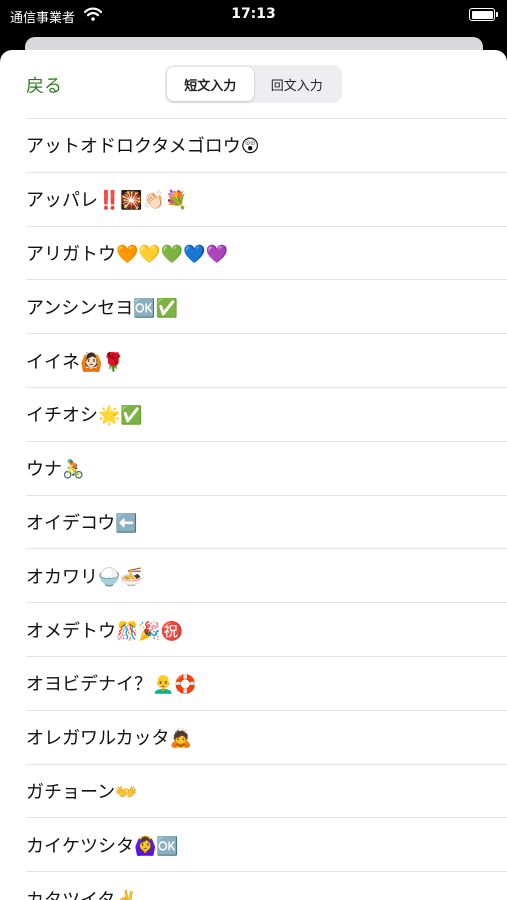  What do you see at coordinates (266, 790) in the screenshot?
I see `phrase-row: ガチョーン👐` at bounding box center [266, 790].